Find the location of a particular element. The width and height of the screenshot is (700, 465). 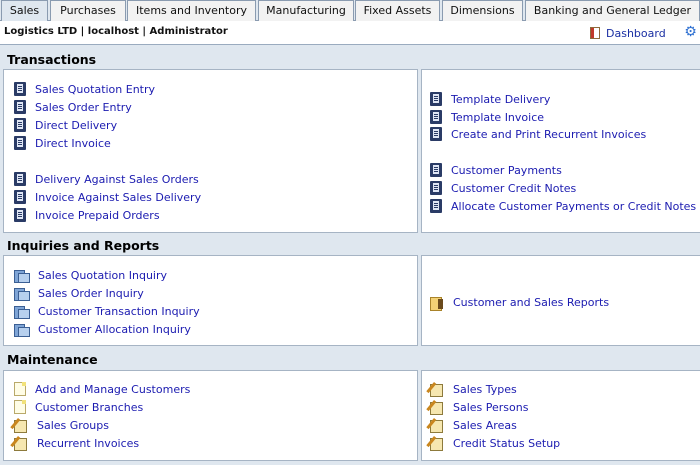

menu-link: Template Invoice is located at coordinates (497, 117).